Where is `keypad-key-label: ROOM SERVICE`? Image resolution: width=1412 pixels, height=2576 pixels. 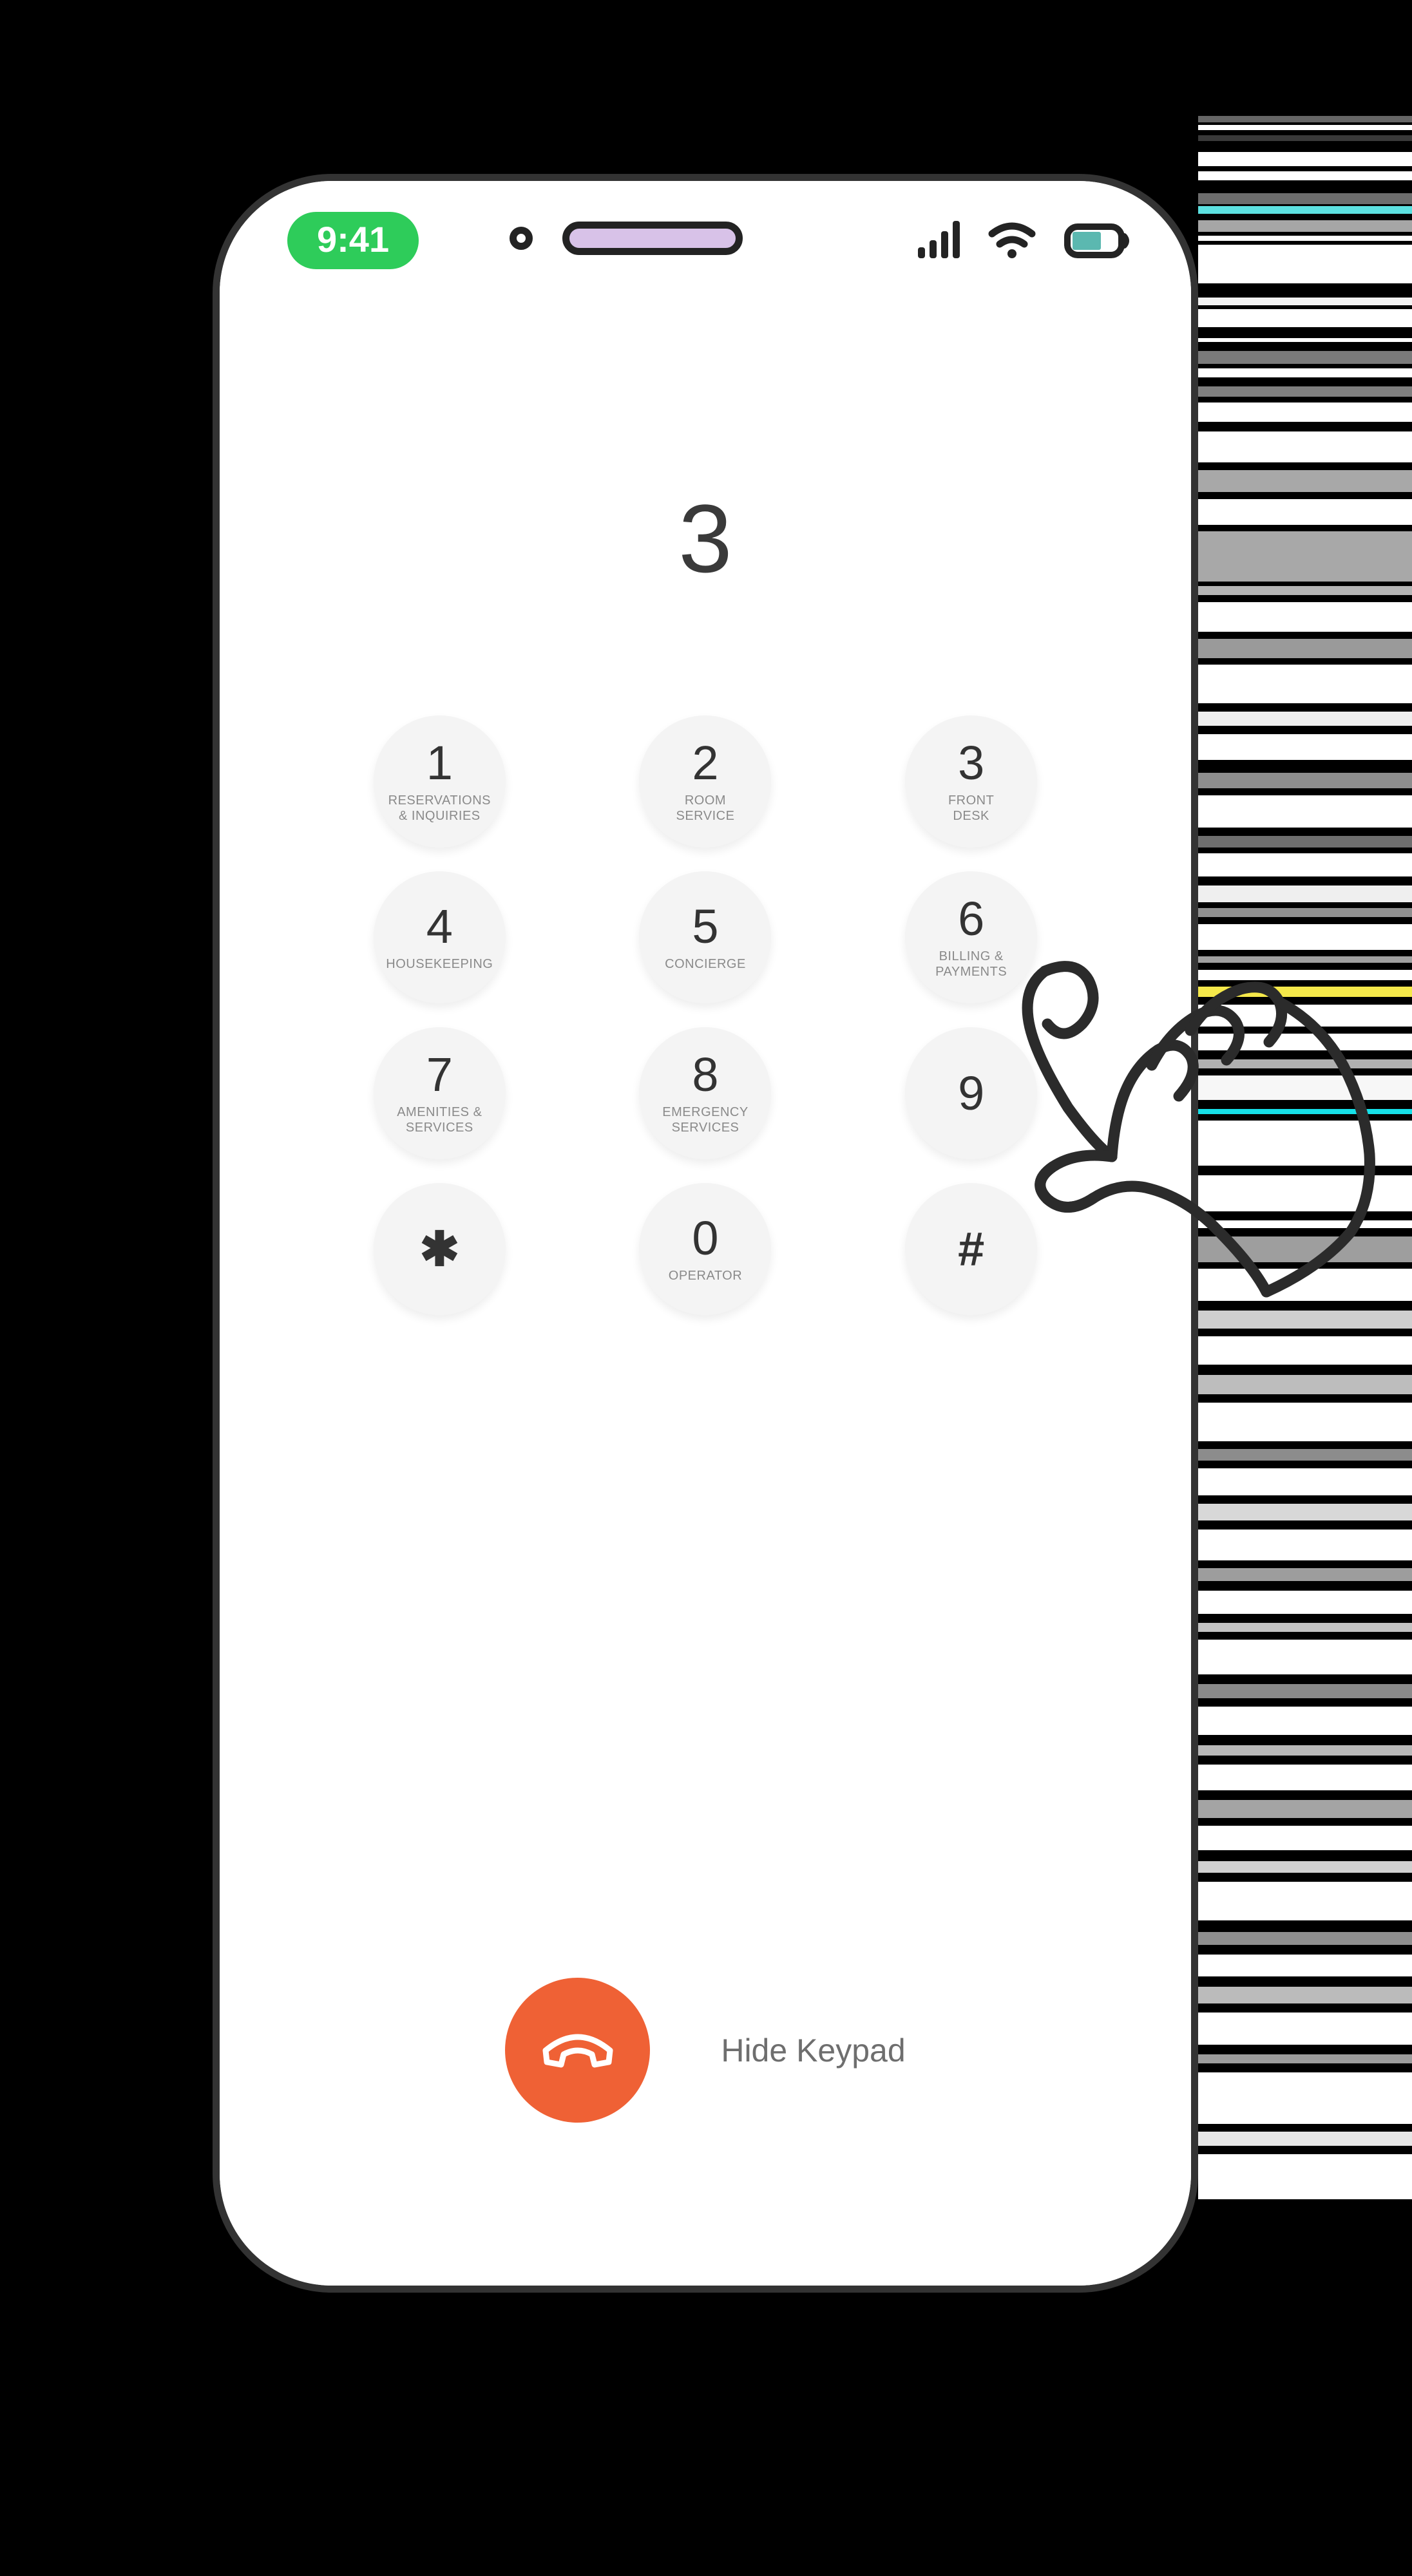 keypad-key-label: ROOM SERVICE is located at coordinates (705, 808).